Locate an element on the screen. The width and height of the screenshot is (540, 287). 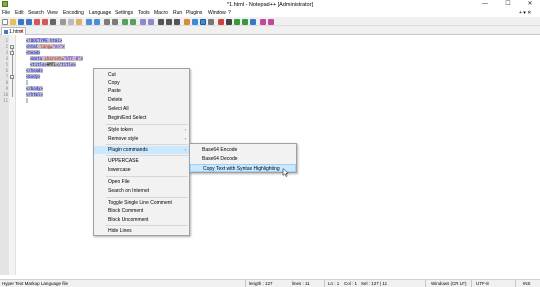
save-all-icon is located at coordinates (29, 21).